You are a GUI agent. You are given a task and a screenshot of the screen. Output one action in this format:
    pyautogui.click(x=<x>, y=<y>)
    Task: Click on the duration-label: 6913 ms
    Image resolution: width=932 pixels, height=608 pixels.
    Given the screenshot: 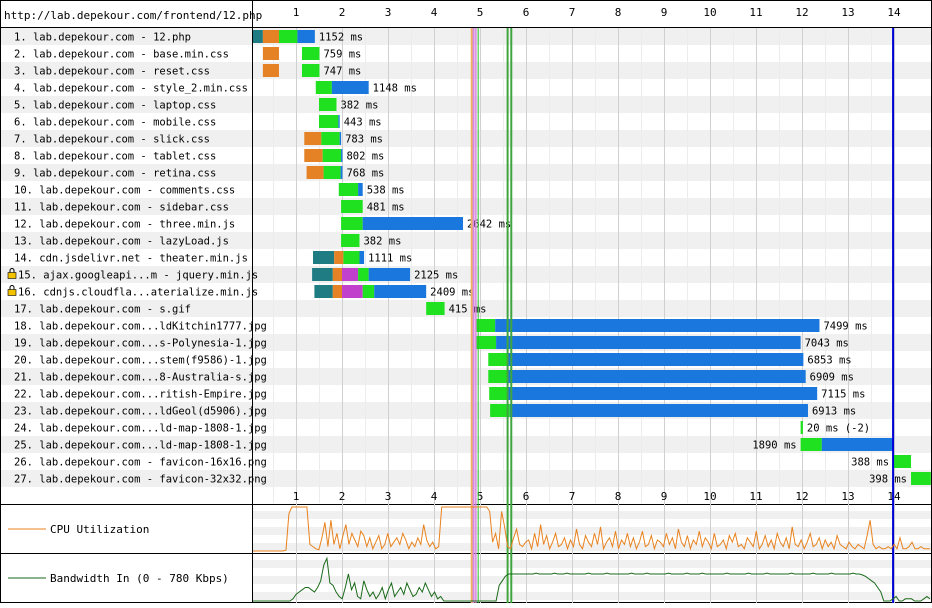 What is the action you would take?
    pyautogui.click(x=834, y=412)
    